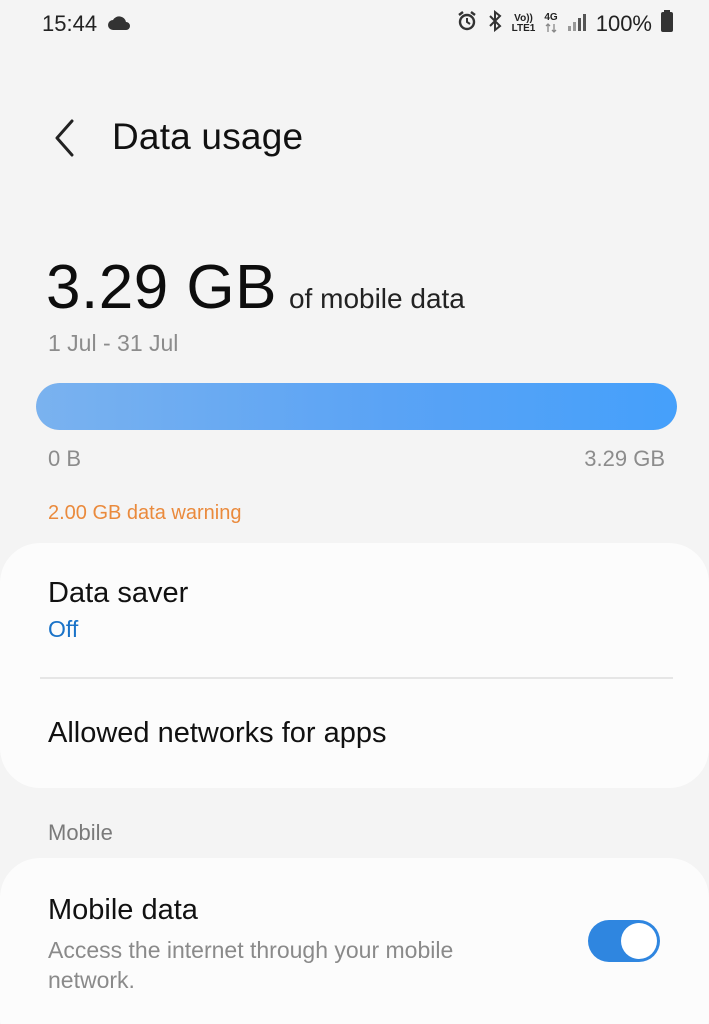 Image resolution: width=709 pixels, height=1024 pixels. What do you see at coordinates (551, 29) in the screenshot?
I see `data-arrows-icon` at bounding box center [551, 29].